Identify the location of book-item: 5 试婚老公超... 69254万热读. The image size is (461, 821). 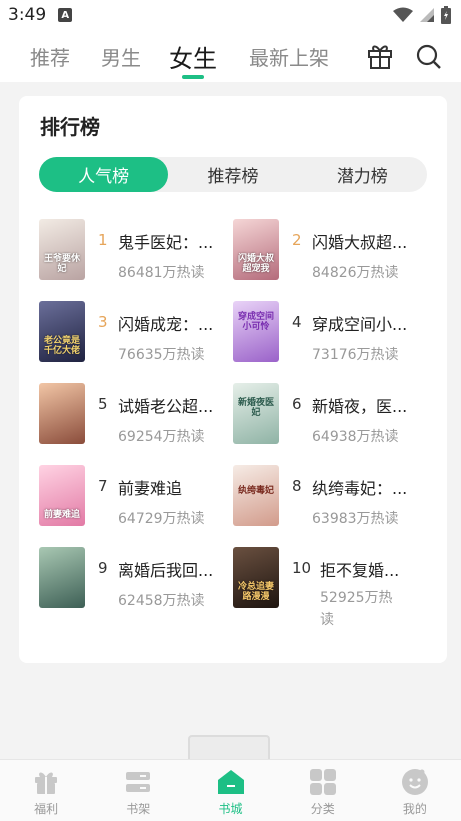
(134, 415).